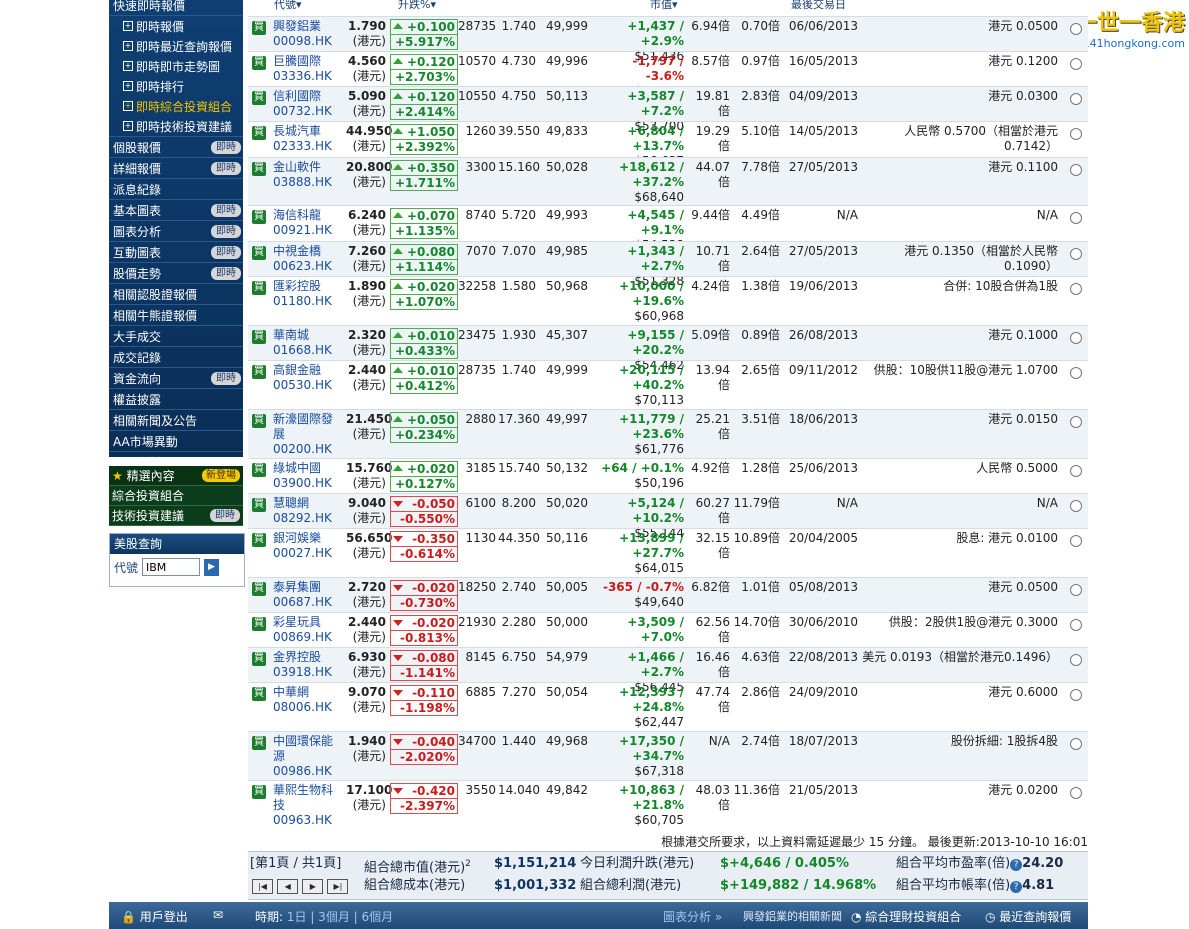  What do you see at coordinates (1028, 916) in the screenshot?
I see `recent-quotes-link: ◷ 最近查詢報價` at bounding box center [1028, 916].